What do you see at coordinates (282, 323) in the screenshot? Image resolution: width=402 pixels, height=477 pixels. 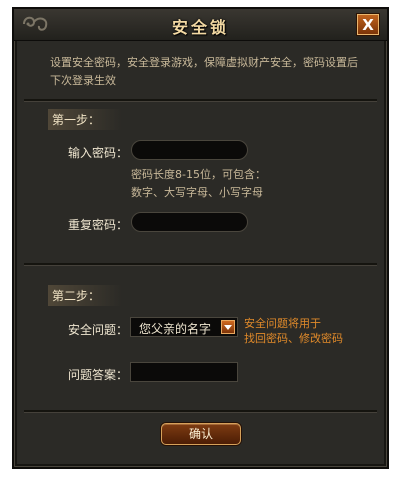 I see `security-question-hint-line1: 安全问题将用于` at bounding box center [282, 323].